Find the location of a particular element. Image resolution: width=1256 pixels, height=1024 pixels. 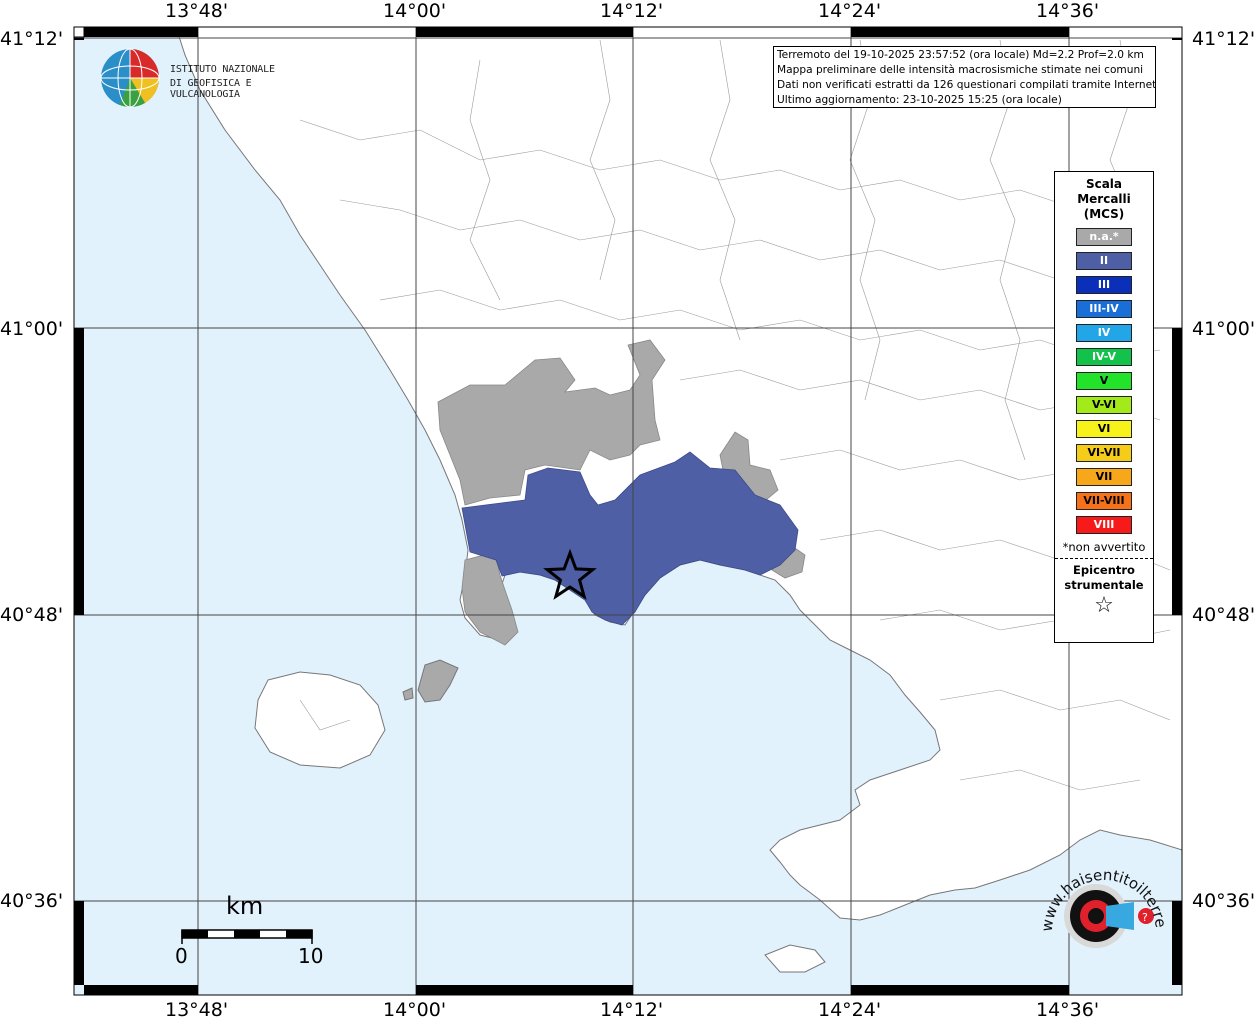

lat-label-right: 40°36' is located at coordinates (1224, 901).